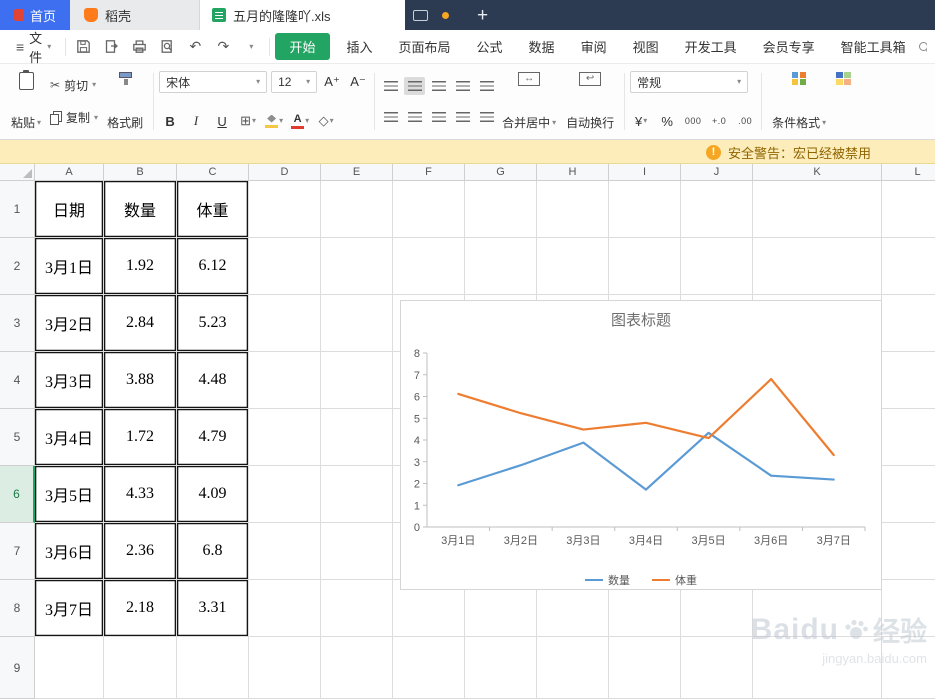 The image size is (935, 700). Describe the element at coordinates (462, 117) in the screenshot. I see `justify-button` at that location.